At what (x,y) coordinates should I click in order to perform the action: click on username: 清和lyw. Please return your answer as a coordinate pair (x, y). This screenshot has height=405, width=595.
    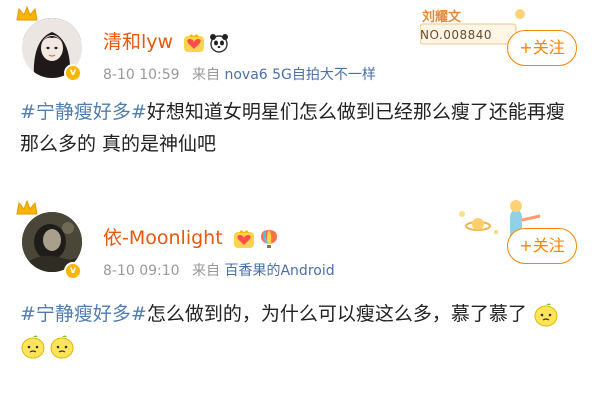
    Looking at the image, I should click on (166, 40).